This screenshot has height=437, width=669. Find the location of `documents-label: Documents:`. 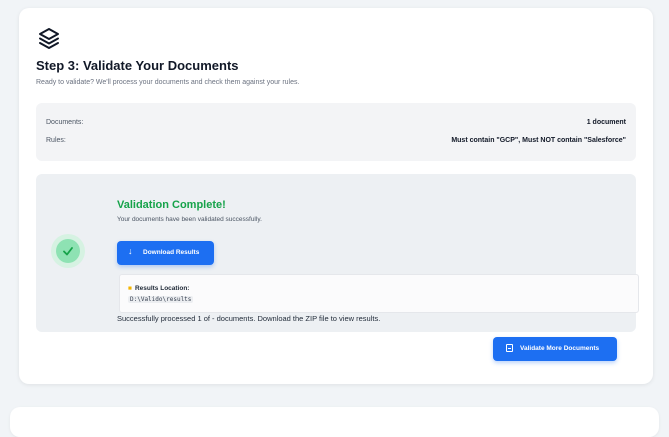

documents-label: Documents: is located at coordinates (65, 122).